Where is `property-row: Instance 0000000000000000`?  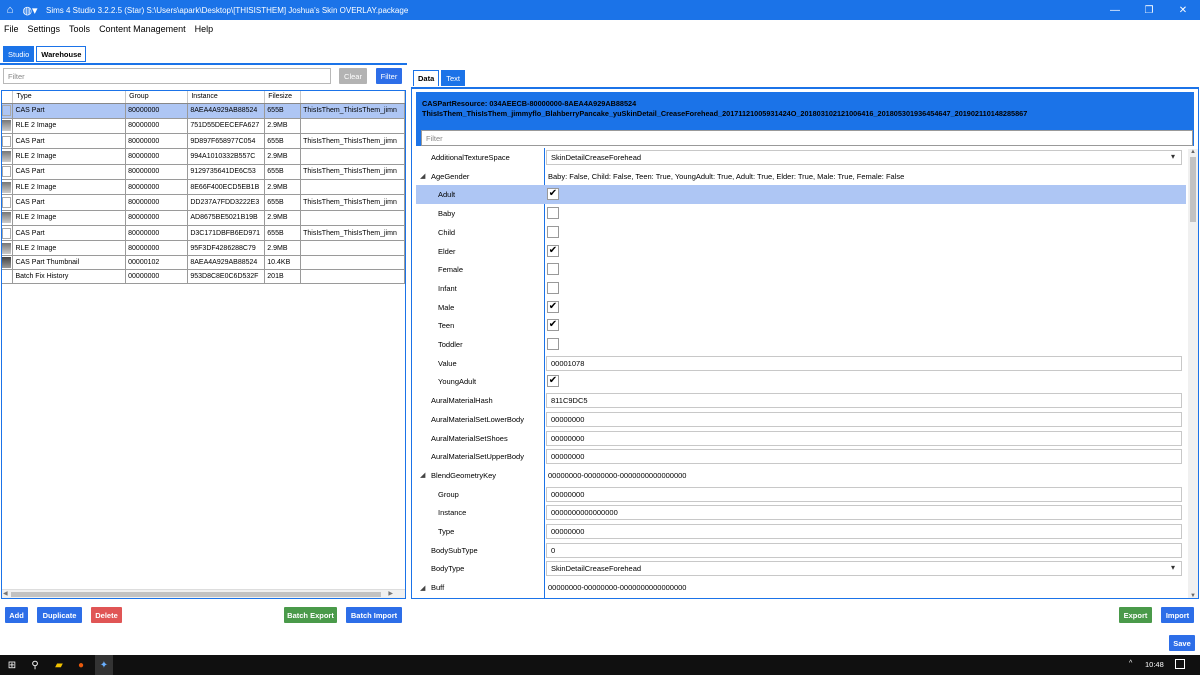 property-row: Instance 0000000000000000 is located at coordinates (801, 512).